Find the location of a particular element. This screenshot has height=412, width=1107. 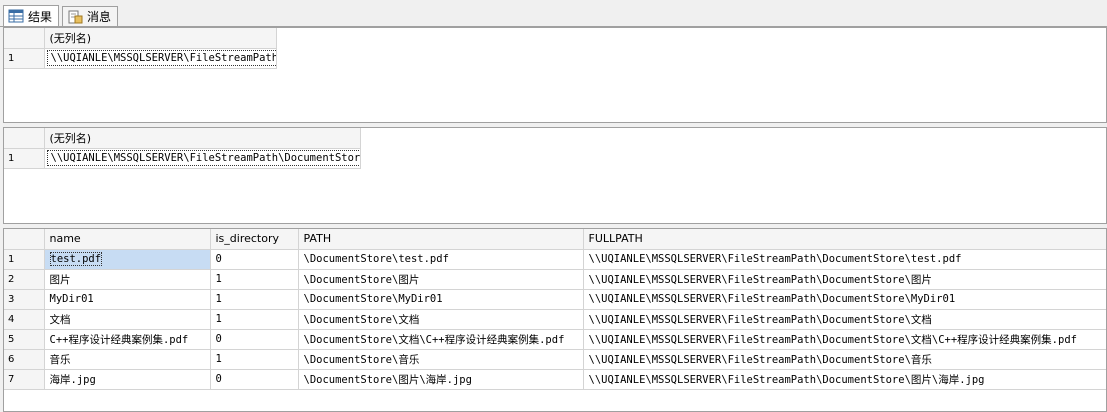

message-icon is located at coordinates (75, 17).